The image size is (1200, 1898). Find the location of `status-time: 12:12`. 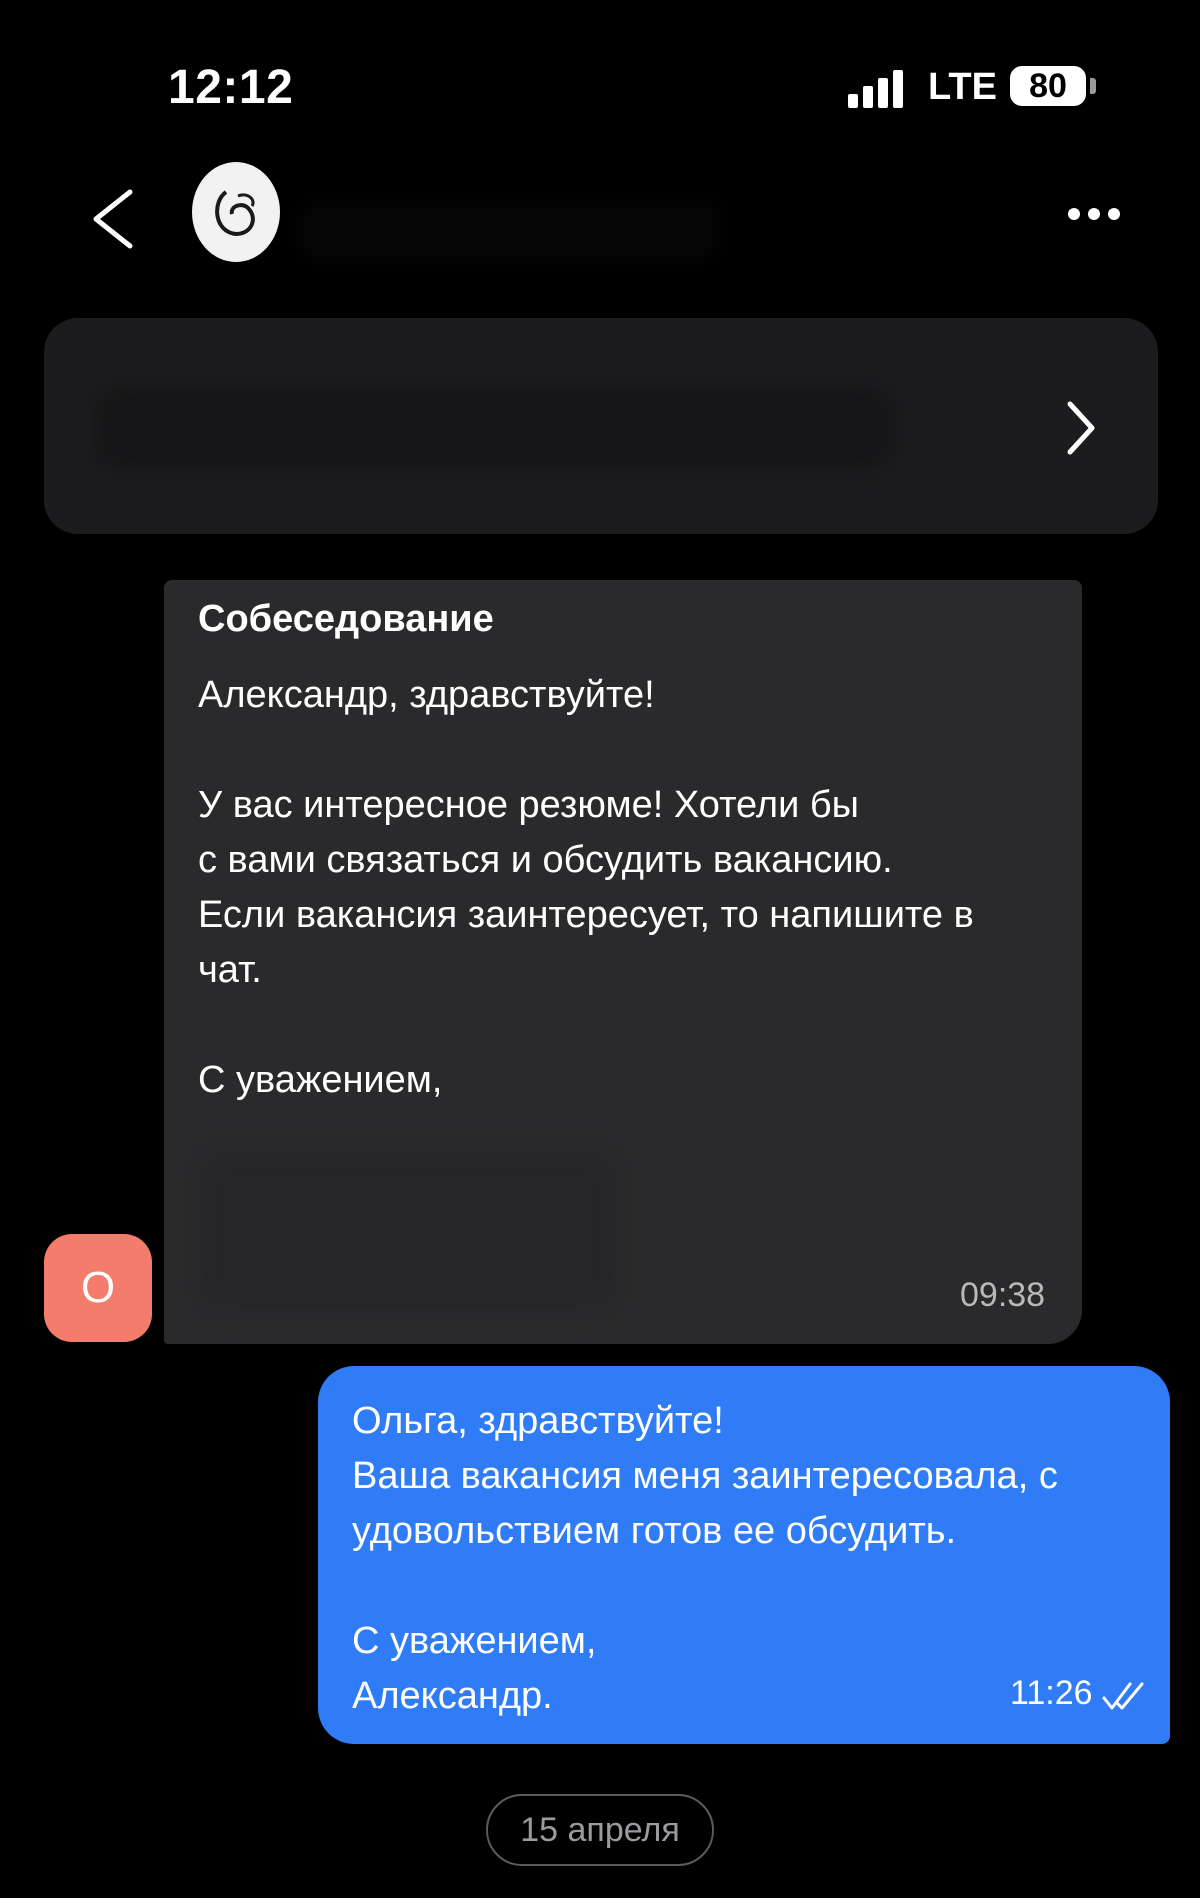

status-time: 12:12 is located at coordinates (231, 87).